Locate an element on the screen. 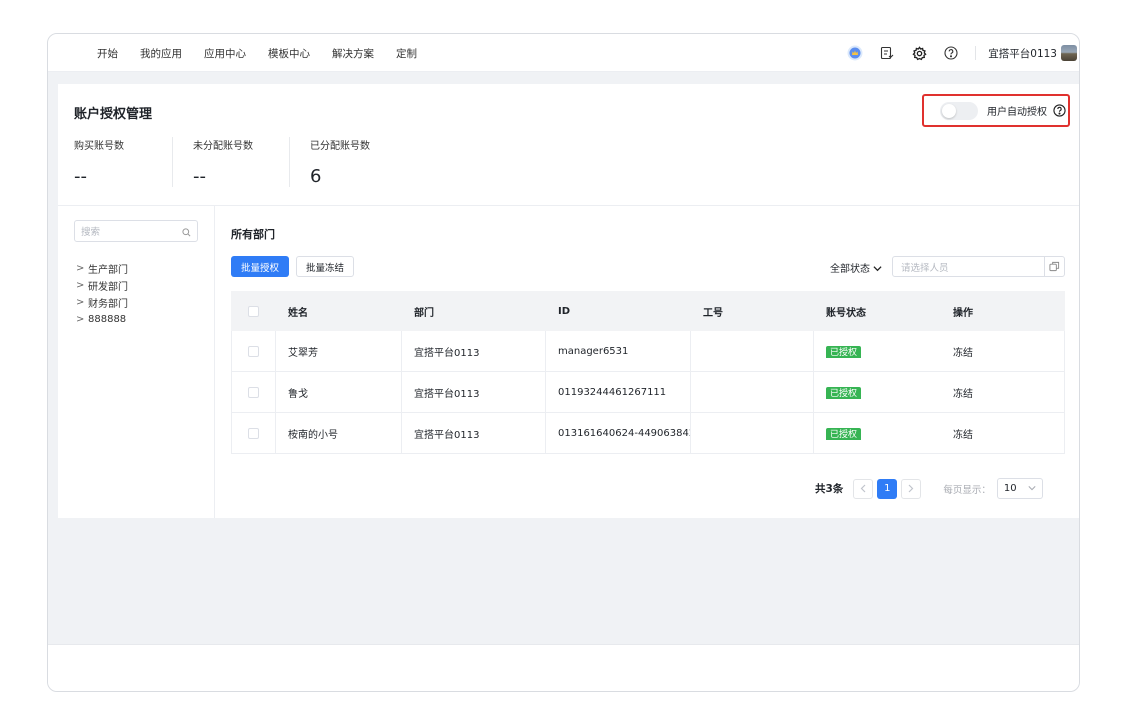 Image resolution: width=1125 pixels, height=726 pixels. stat-unassigned: 未分配账号数 -- is located at coordinates (230, 162).